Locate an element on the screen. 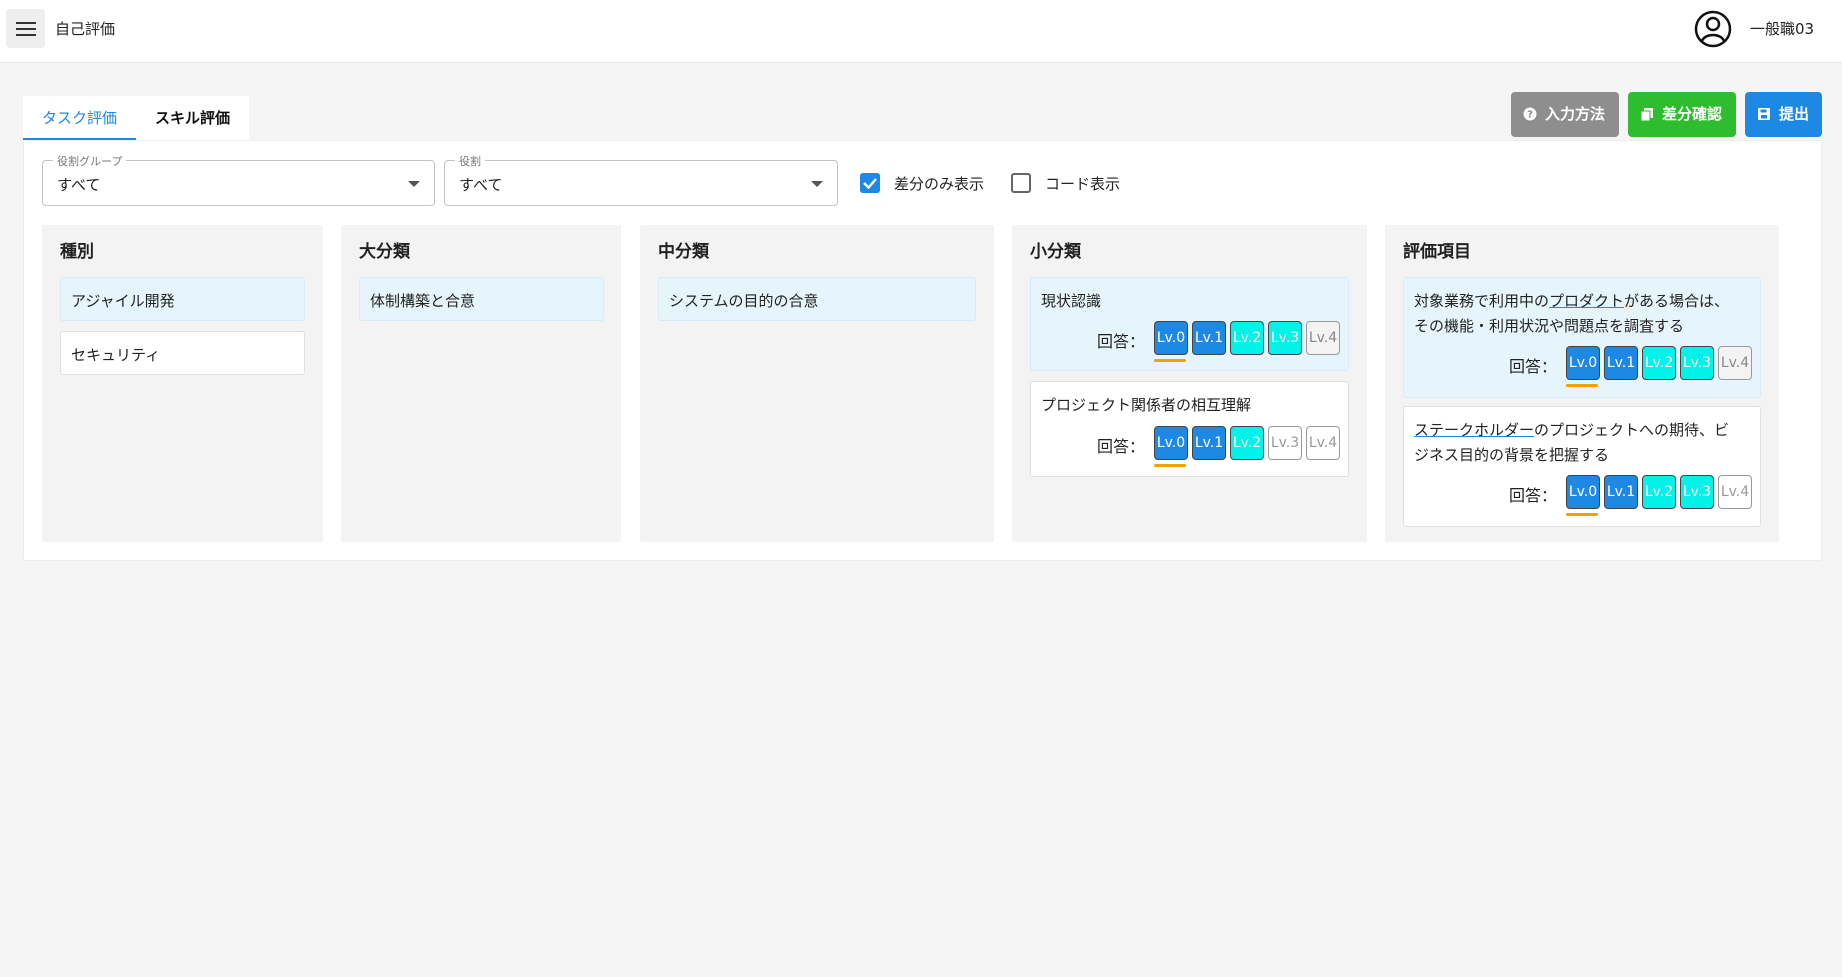 The height and width of the screenshot is (977, 1842). list-item-label: アジャイル開発 is located at coordinates (123, 301).